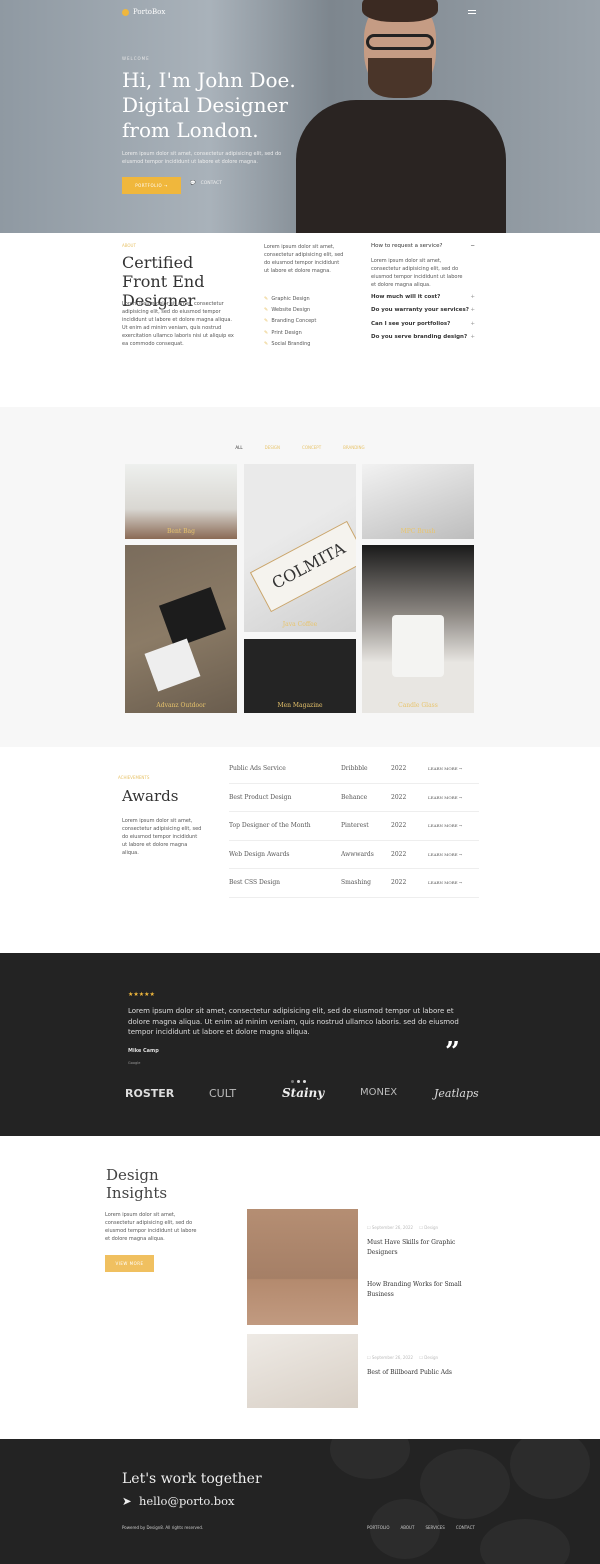  Describe the element at coordinates (150, 1093) in the screenshot. I see `brand-logo: ROSTER` at that location.